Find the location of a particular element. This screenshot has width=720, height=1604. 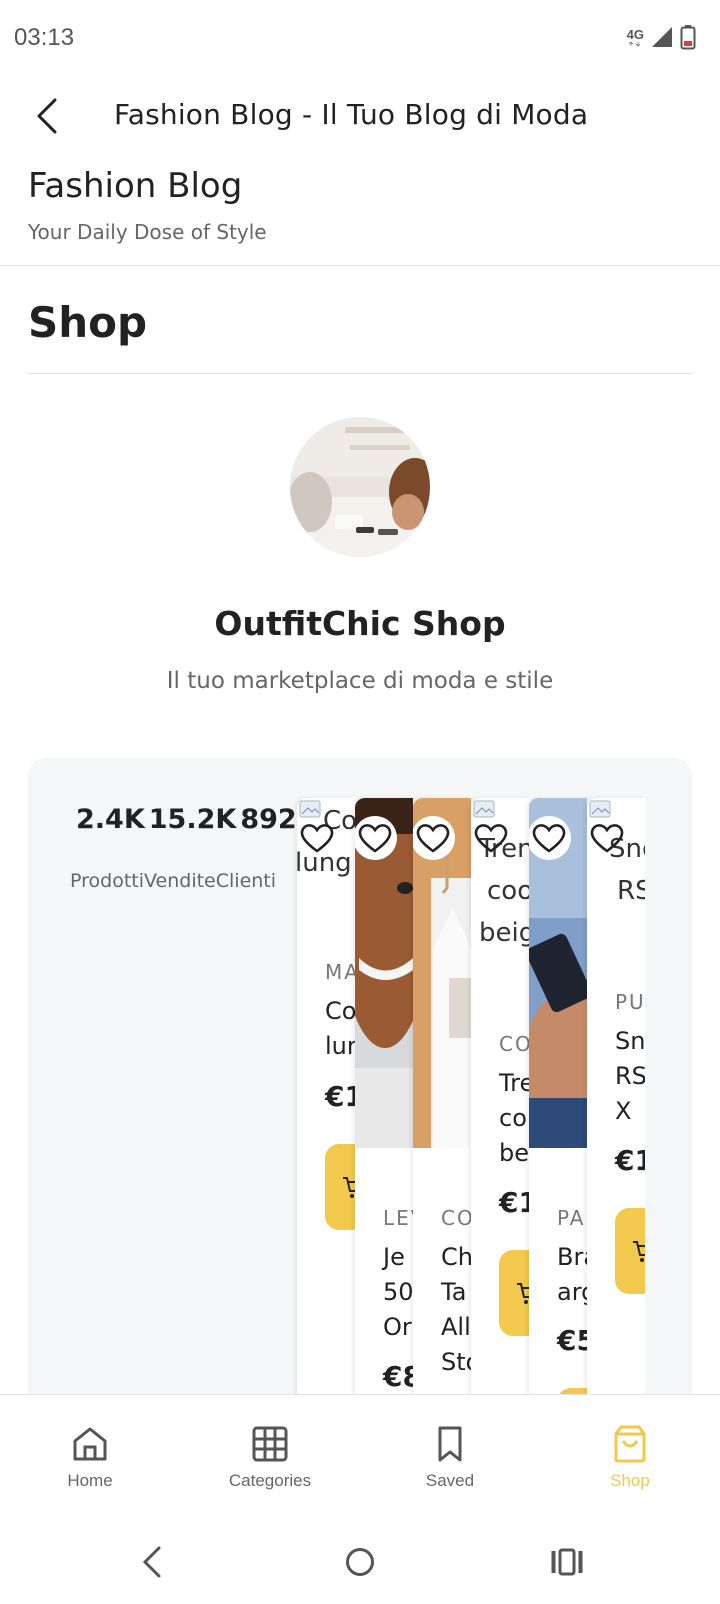

header-divider is located at coordinates (360, 265).